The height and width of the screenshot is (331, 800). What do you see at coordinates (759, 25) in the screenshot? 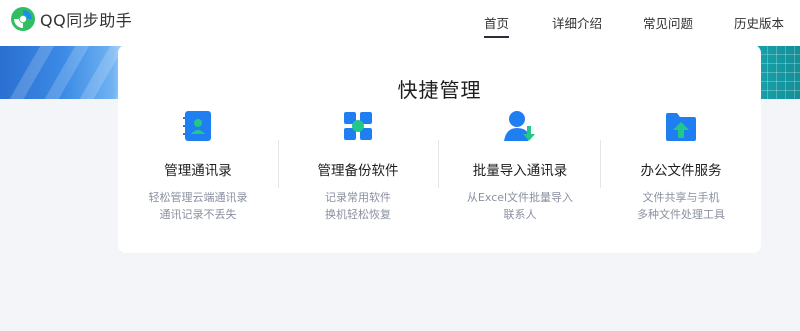
I see `nav-history-versions: 历史版本` at bounding box center [759, 25].